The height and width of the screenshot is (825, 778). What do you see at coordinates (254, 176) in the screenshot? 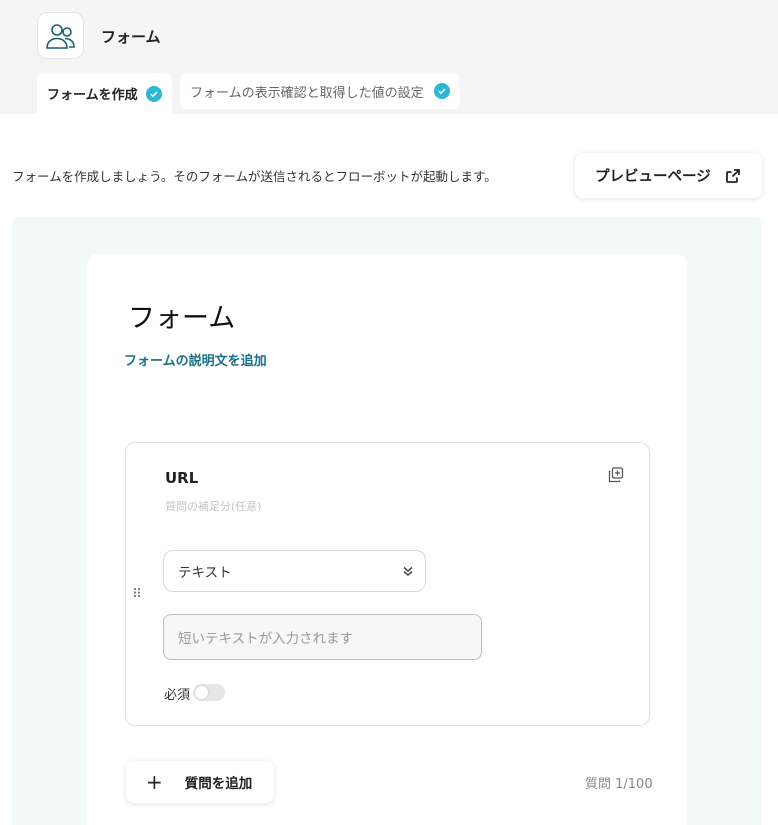
I see `intro-text: フォームを作成しましょう。そのフォームが送信されるとフローボットが起動します。` at bounding box center [254, 176].